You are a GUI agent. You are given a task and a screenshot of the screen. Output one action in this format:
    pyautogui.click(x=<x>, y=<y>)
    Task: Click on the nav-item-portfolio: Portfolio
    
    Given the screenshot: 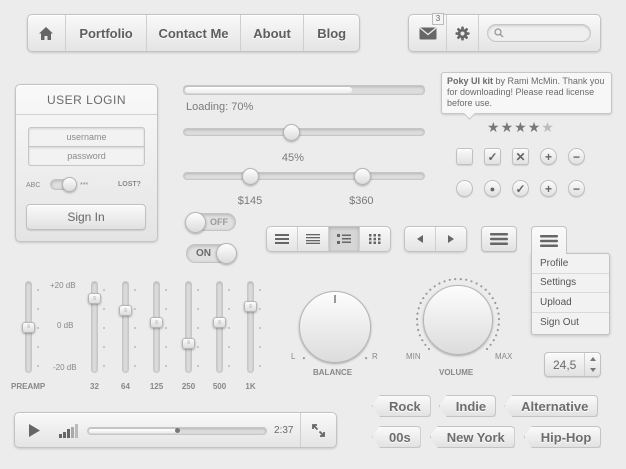 What is the action you would take?
    pyautogui.click(x=107, y=33)
    